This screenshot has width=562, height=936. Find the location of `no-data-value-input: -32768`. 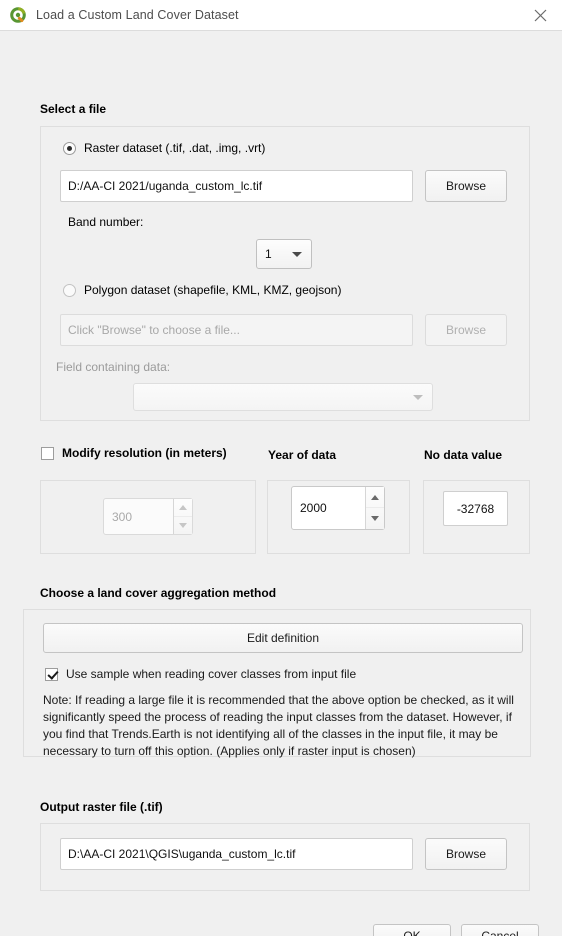

no-data-value-input: -32768 is located at coordinates (475, 508).